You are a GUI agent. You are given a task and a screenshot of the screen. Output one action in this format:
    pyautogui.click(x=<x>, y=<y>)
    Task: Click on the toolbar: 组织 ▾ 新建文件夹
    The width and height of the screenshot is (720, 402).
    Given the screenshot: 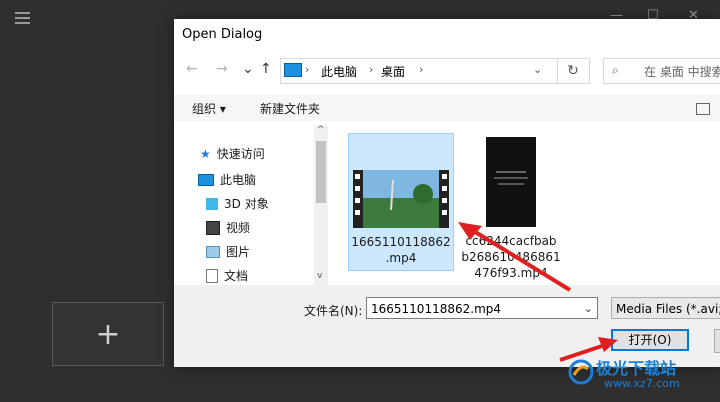 What is the action you would take?
    pyautogui.click(x=447, y=108)
    